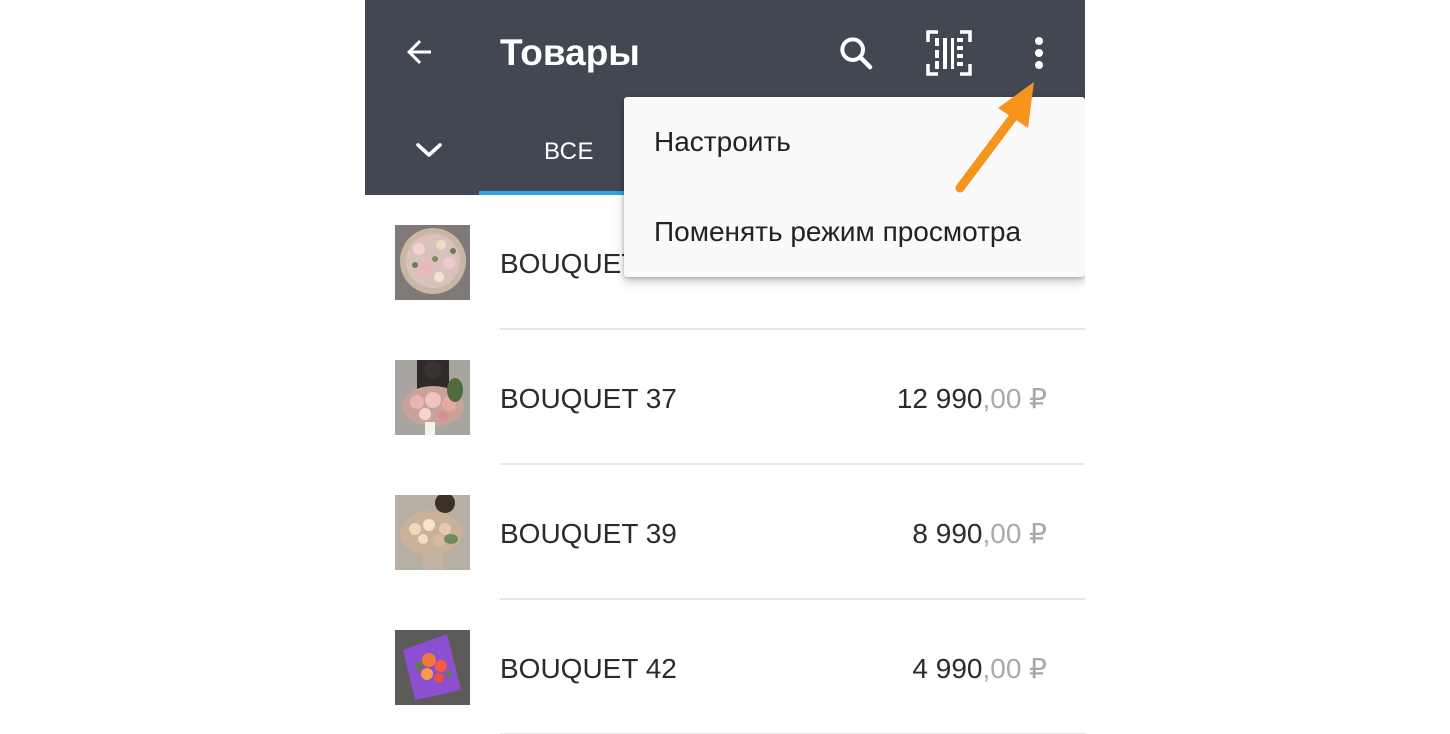 The height and width of the screenshot is (734, 1450). I want to click on product-price: 4 990,00 ₽, so click(979, 669).